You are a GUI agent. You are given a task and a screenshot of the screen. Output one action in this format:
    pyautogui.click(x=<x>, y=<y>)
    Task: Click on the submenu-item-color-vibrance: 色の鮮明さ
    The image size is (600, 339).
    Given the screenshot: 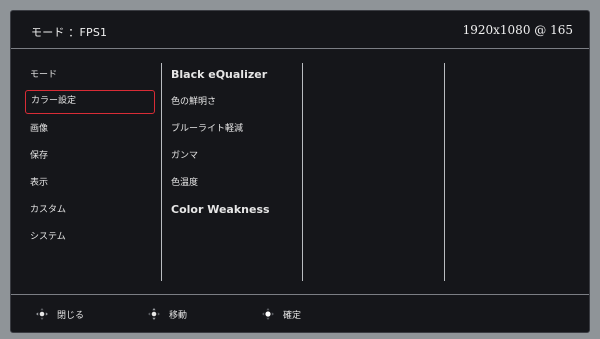 What is the action you would take?
    pyautogui.click(x=235, y=102)
    